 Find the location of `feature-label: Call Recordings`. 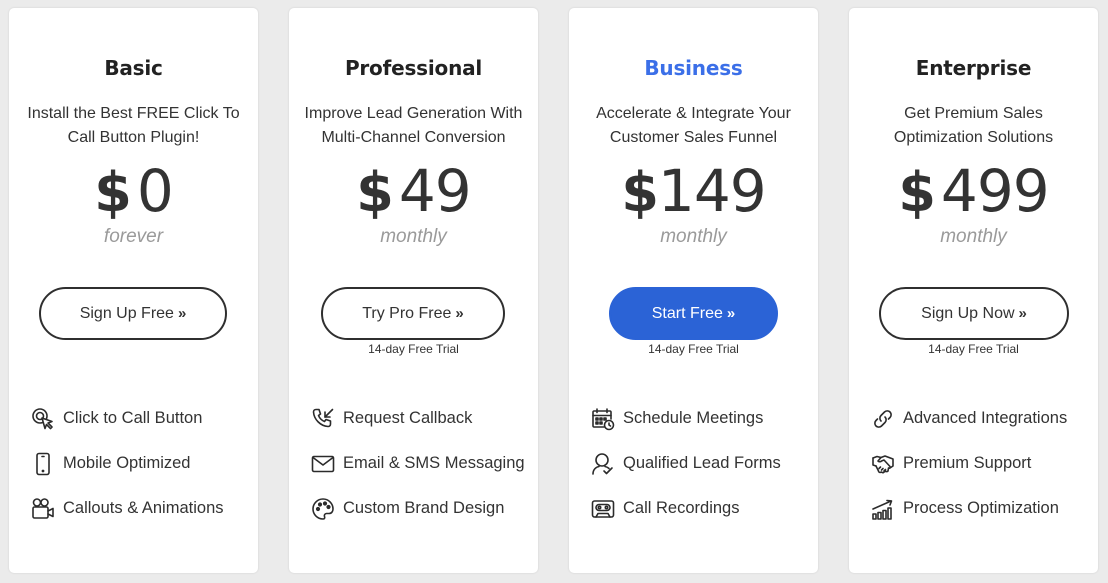

feature-label: Call Recordings is located at coordinates (681, 508).